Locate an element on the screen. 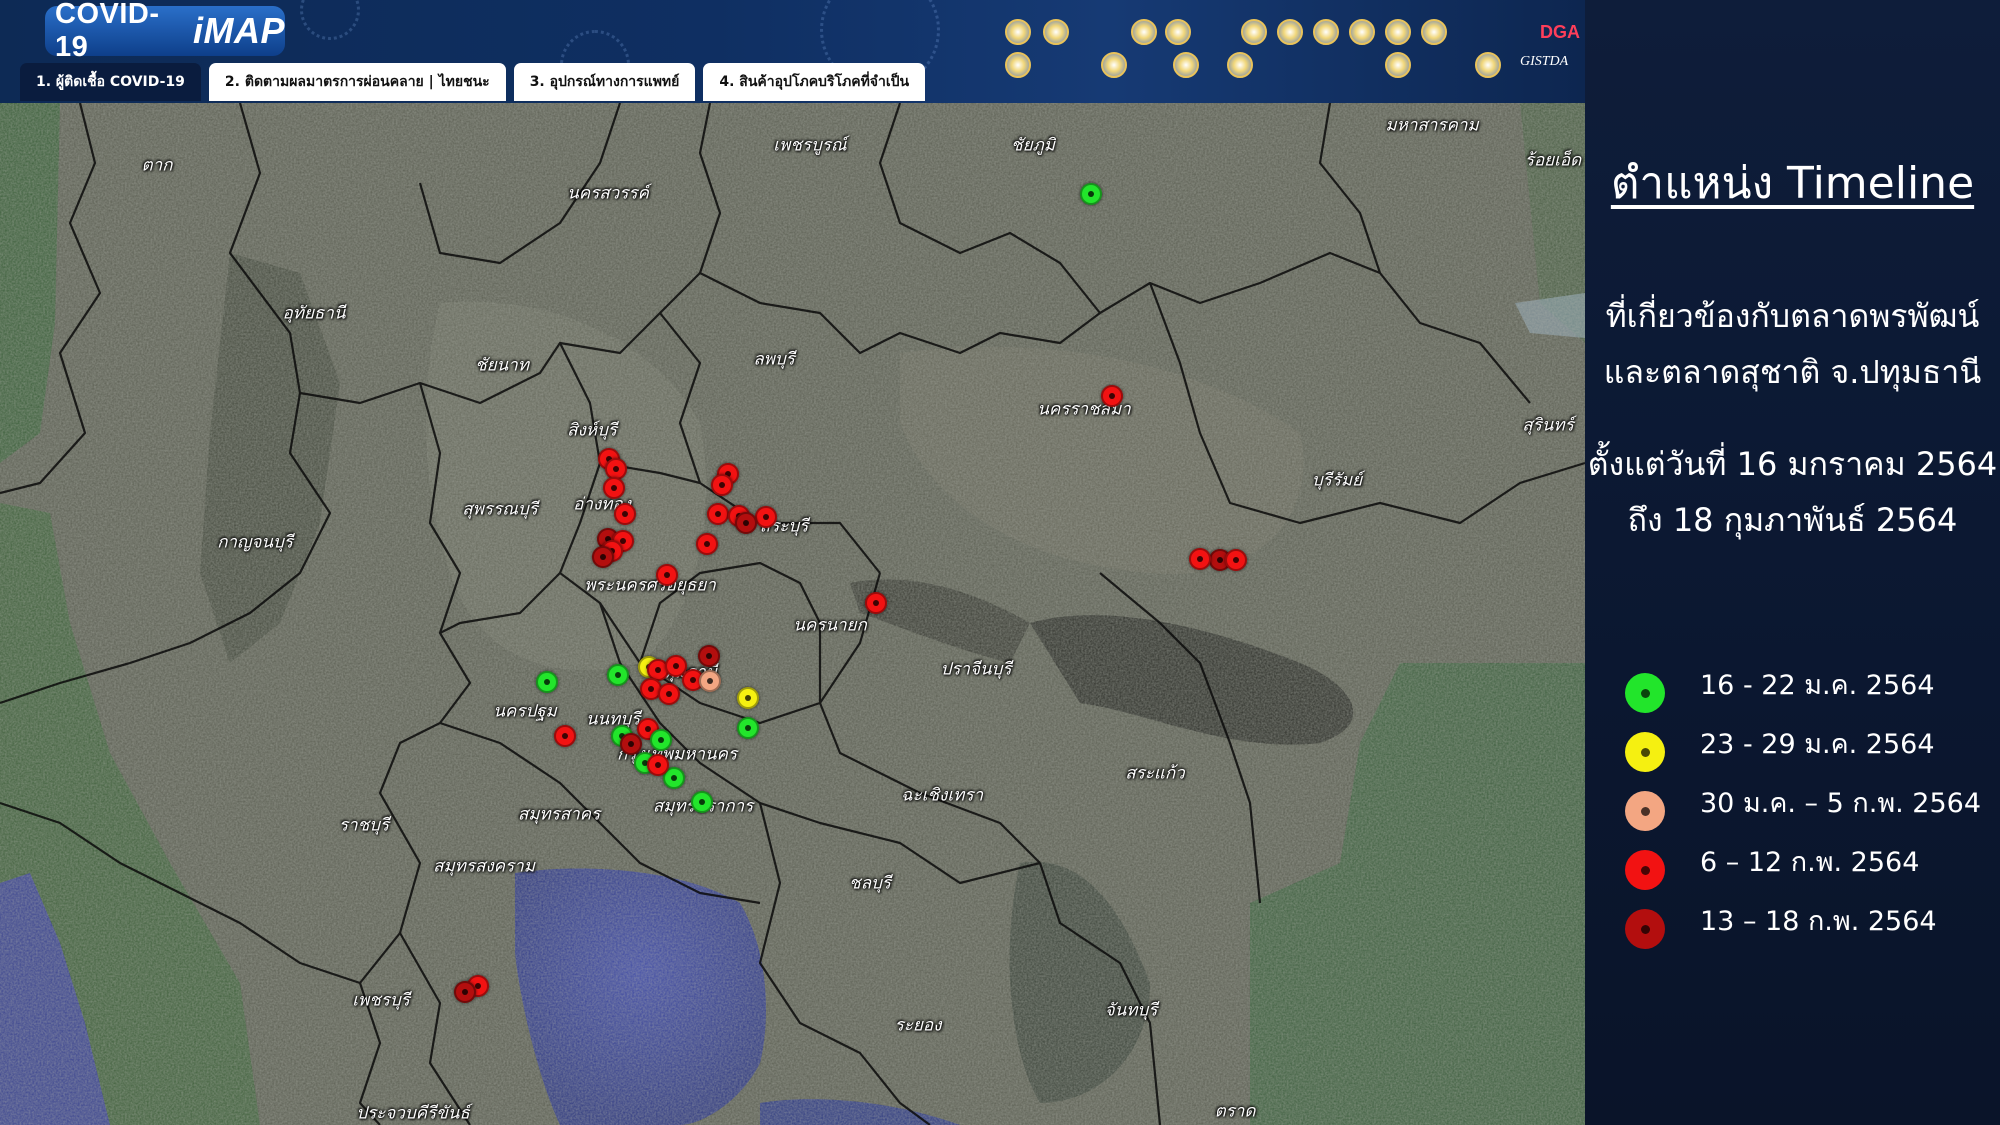 This screenshot has width=2000, height=1125. place-label: ราชบุรี is located at coordinates (364, 825).